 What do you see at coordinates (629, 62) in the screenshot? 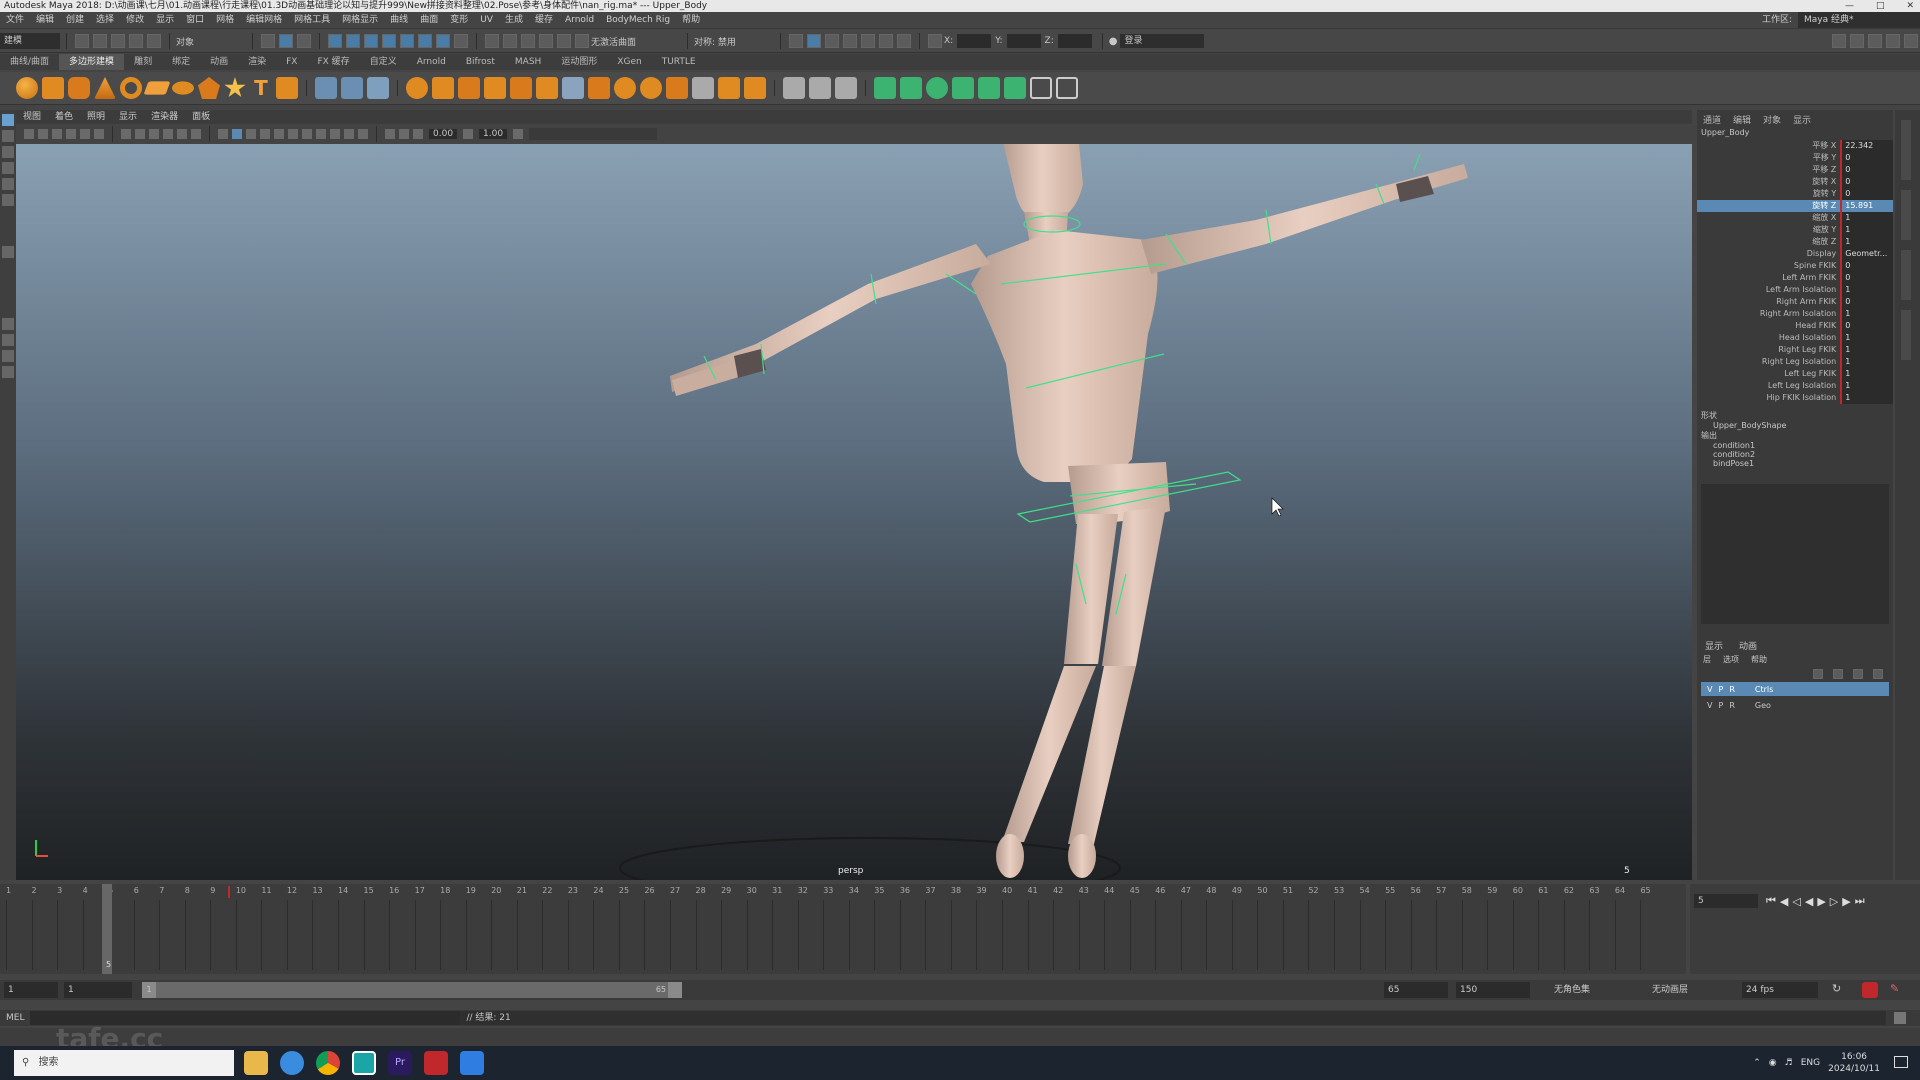
I see `shelf-tab-xgen: XGen` at bounding box center [629, 62].